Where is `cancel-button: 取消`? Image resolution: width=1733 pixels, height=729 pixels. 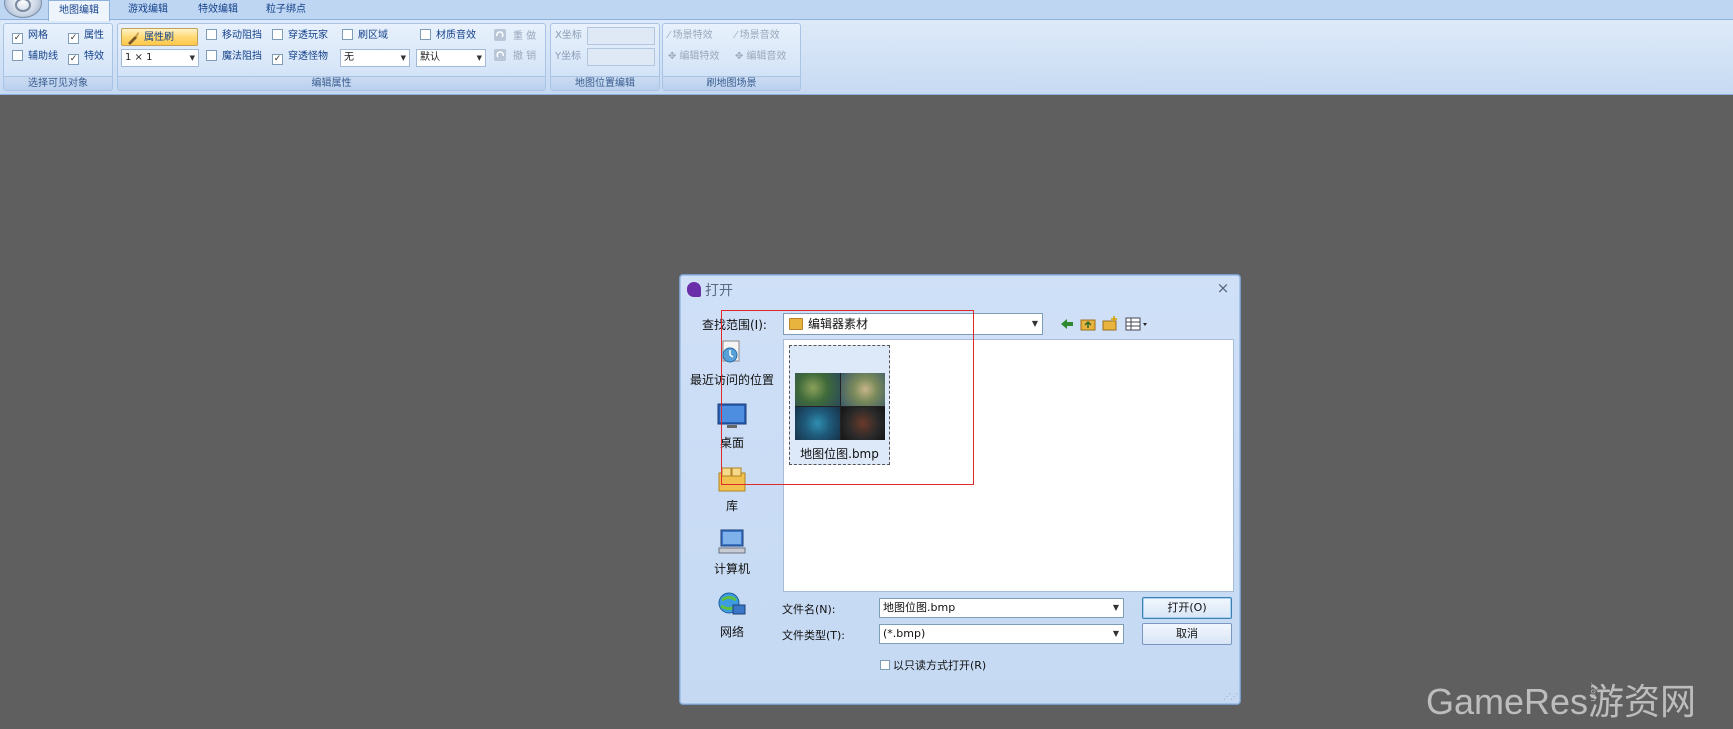 cancel-button: 取消 is located at coordinates (1187, 634).